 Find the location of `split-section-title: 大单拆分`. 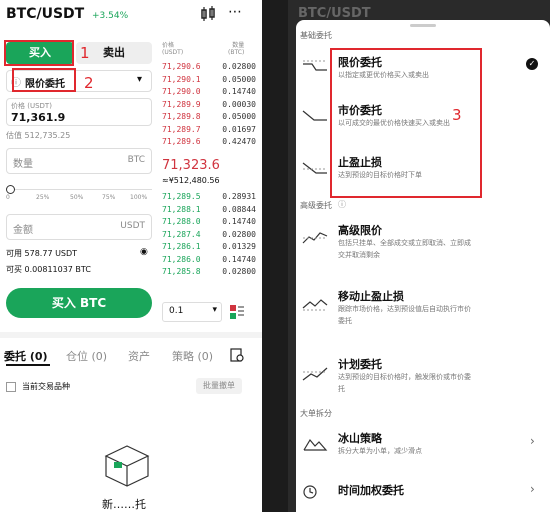

split-section-title: 大单拆分 is located at coordinates (316, 413).